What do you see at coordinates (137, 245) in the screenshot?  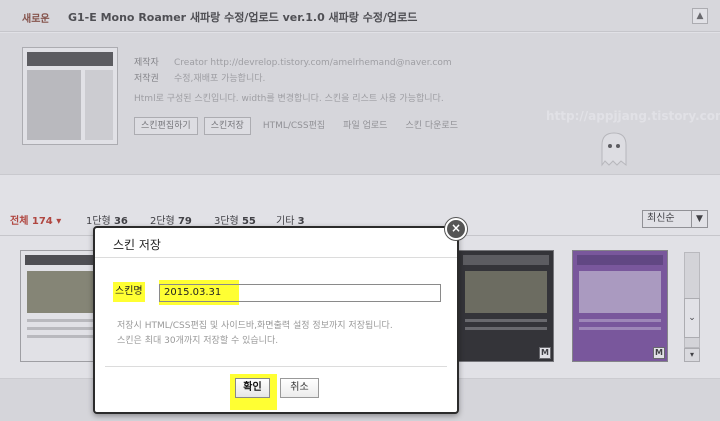 I see `dialog-title: 스킨 저장` at bounding box center [137, 245].